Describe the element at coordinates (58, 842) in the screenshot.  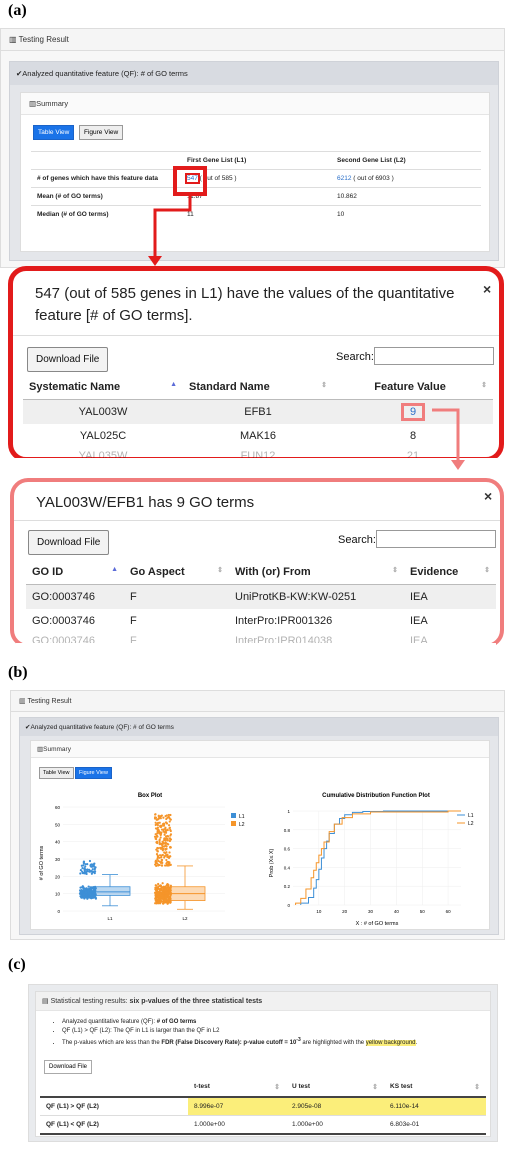
I see `y-tick-label: 40` at that location.